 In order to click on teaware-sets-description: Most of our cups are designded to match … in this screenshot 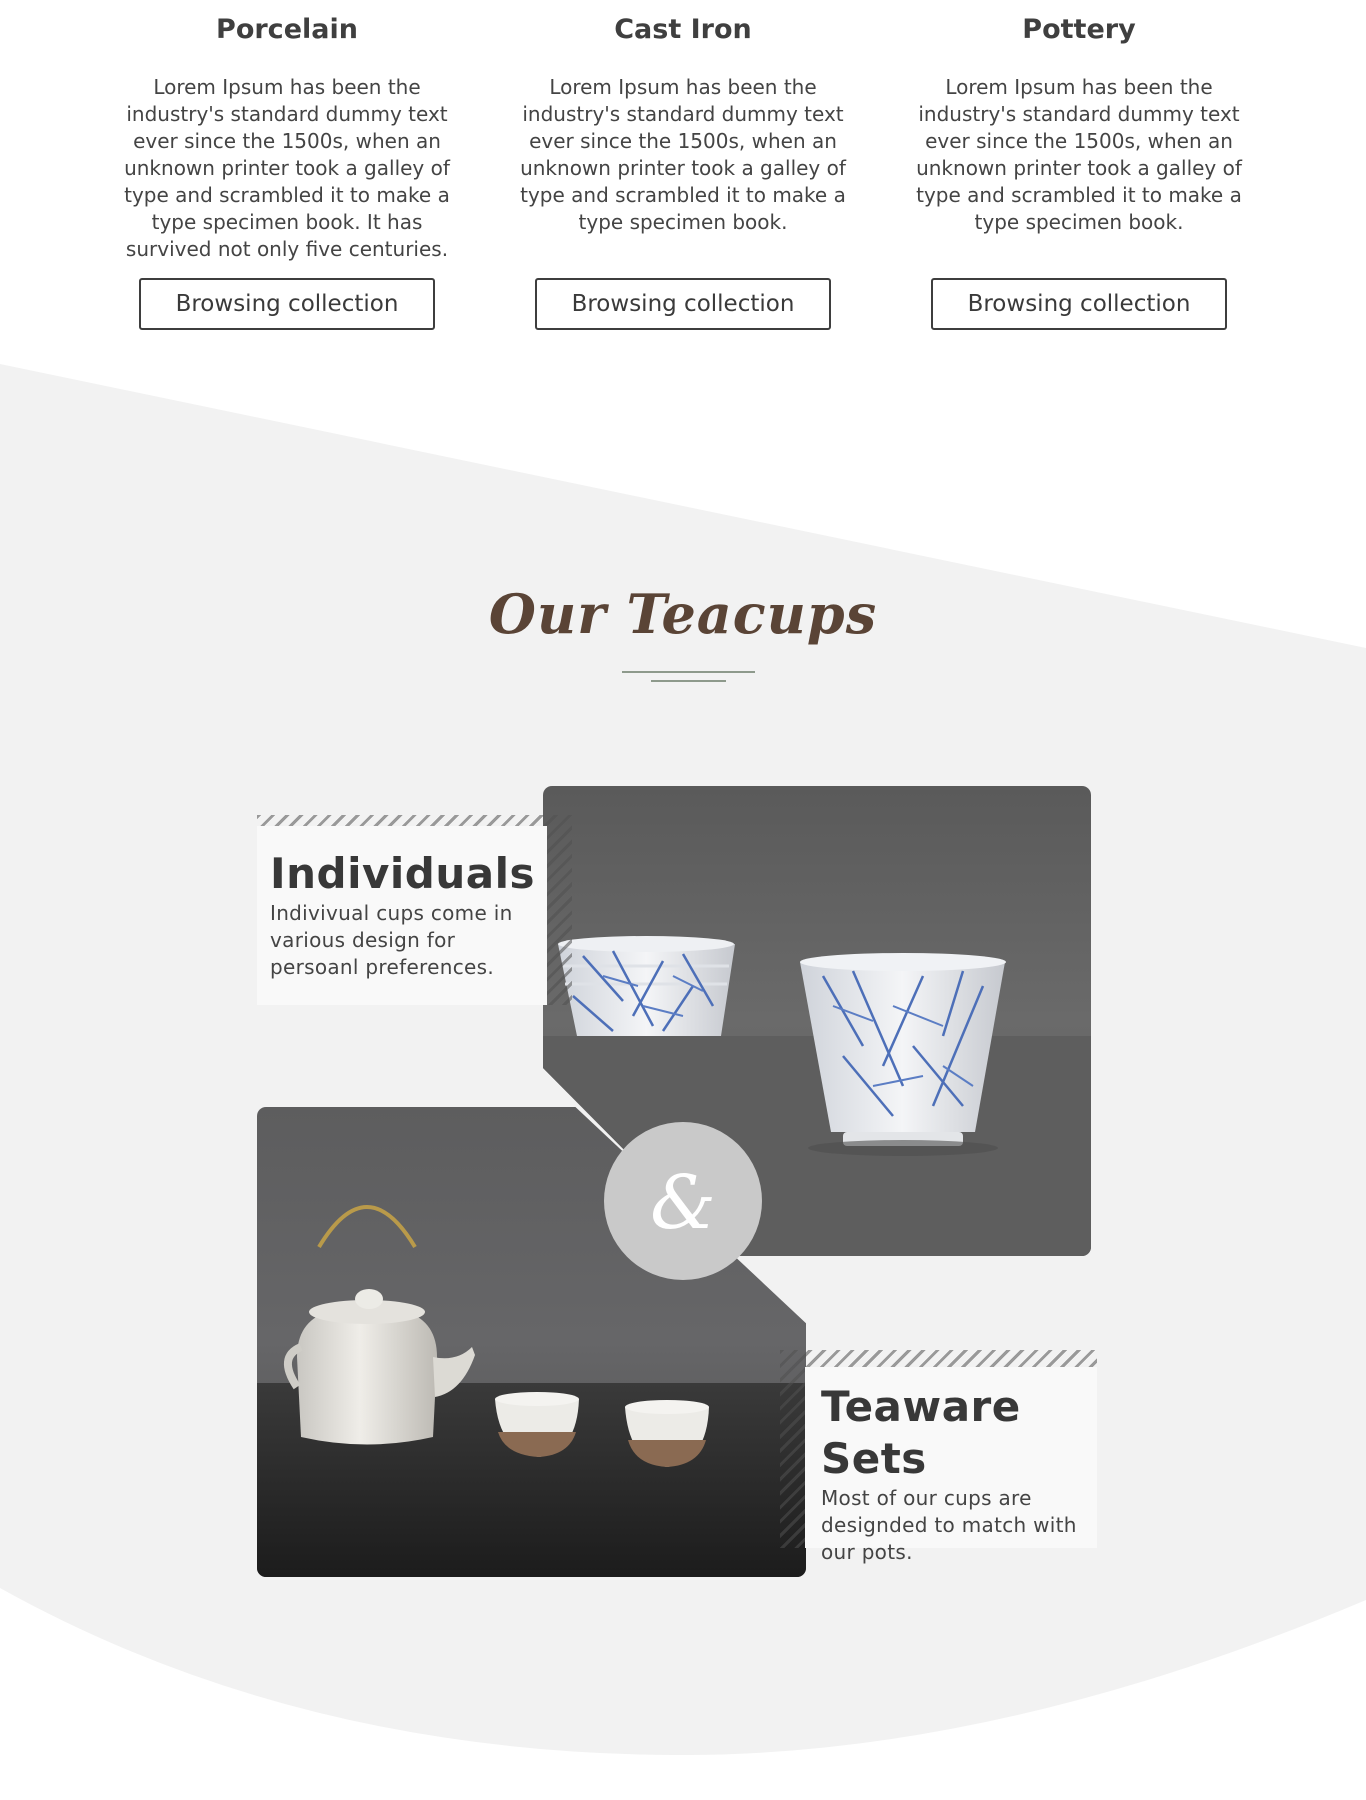, I will do `click(949, 1525)`.